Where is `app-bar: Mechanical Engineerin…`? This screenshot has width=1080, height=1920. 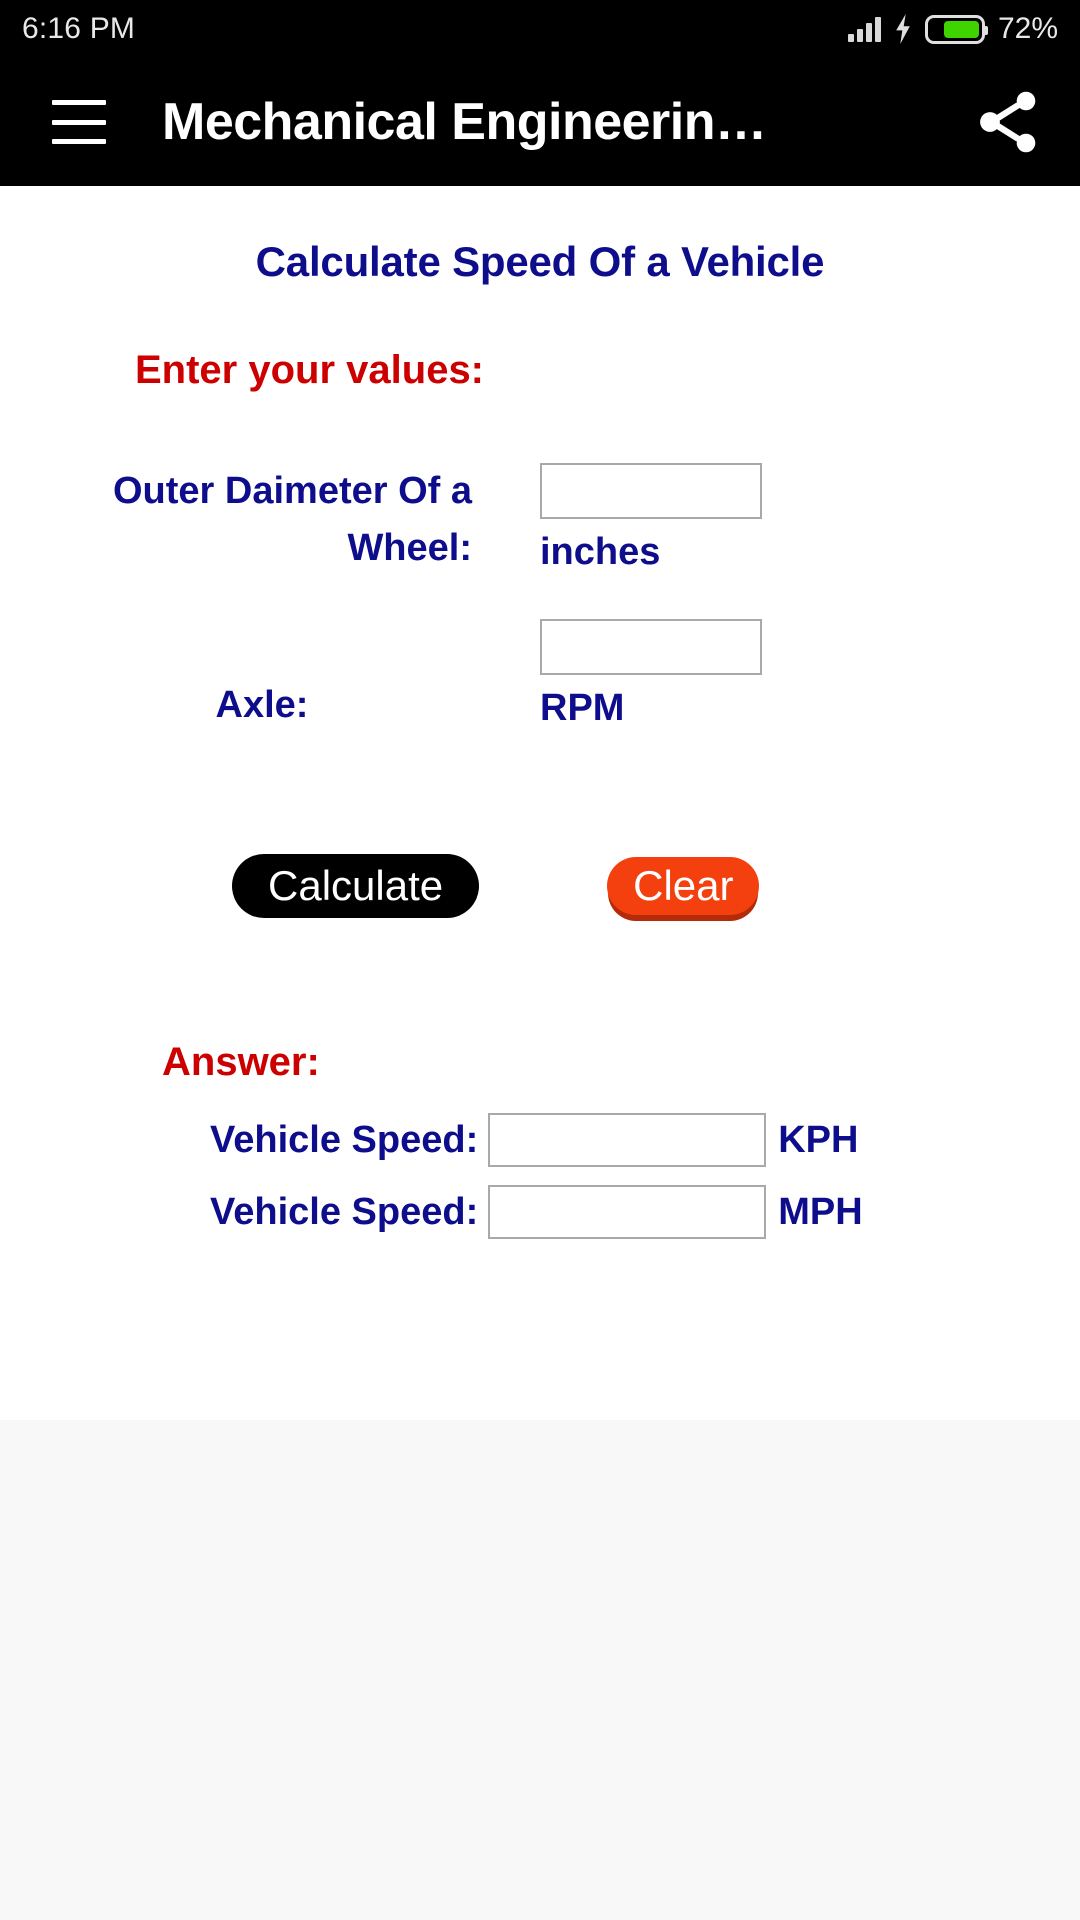 app-bar: Mechanical Engineerin… is located at coordinates (540, 122).